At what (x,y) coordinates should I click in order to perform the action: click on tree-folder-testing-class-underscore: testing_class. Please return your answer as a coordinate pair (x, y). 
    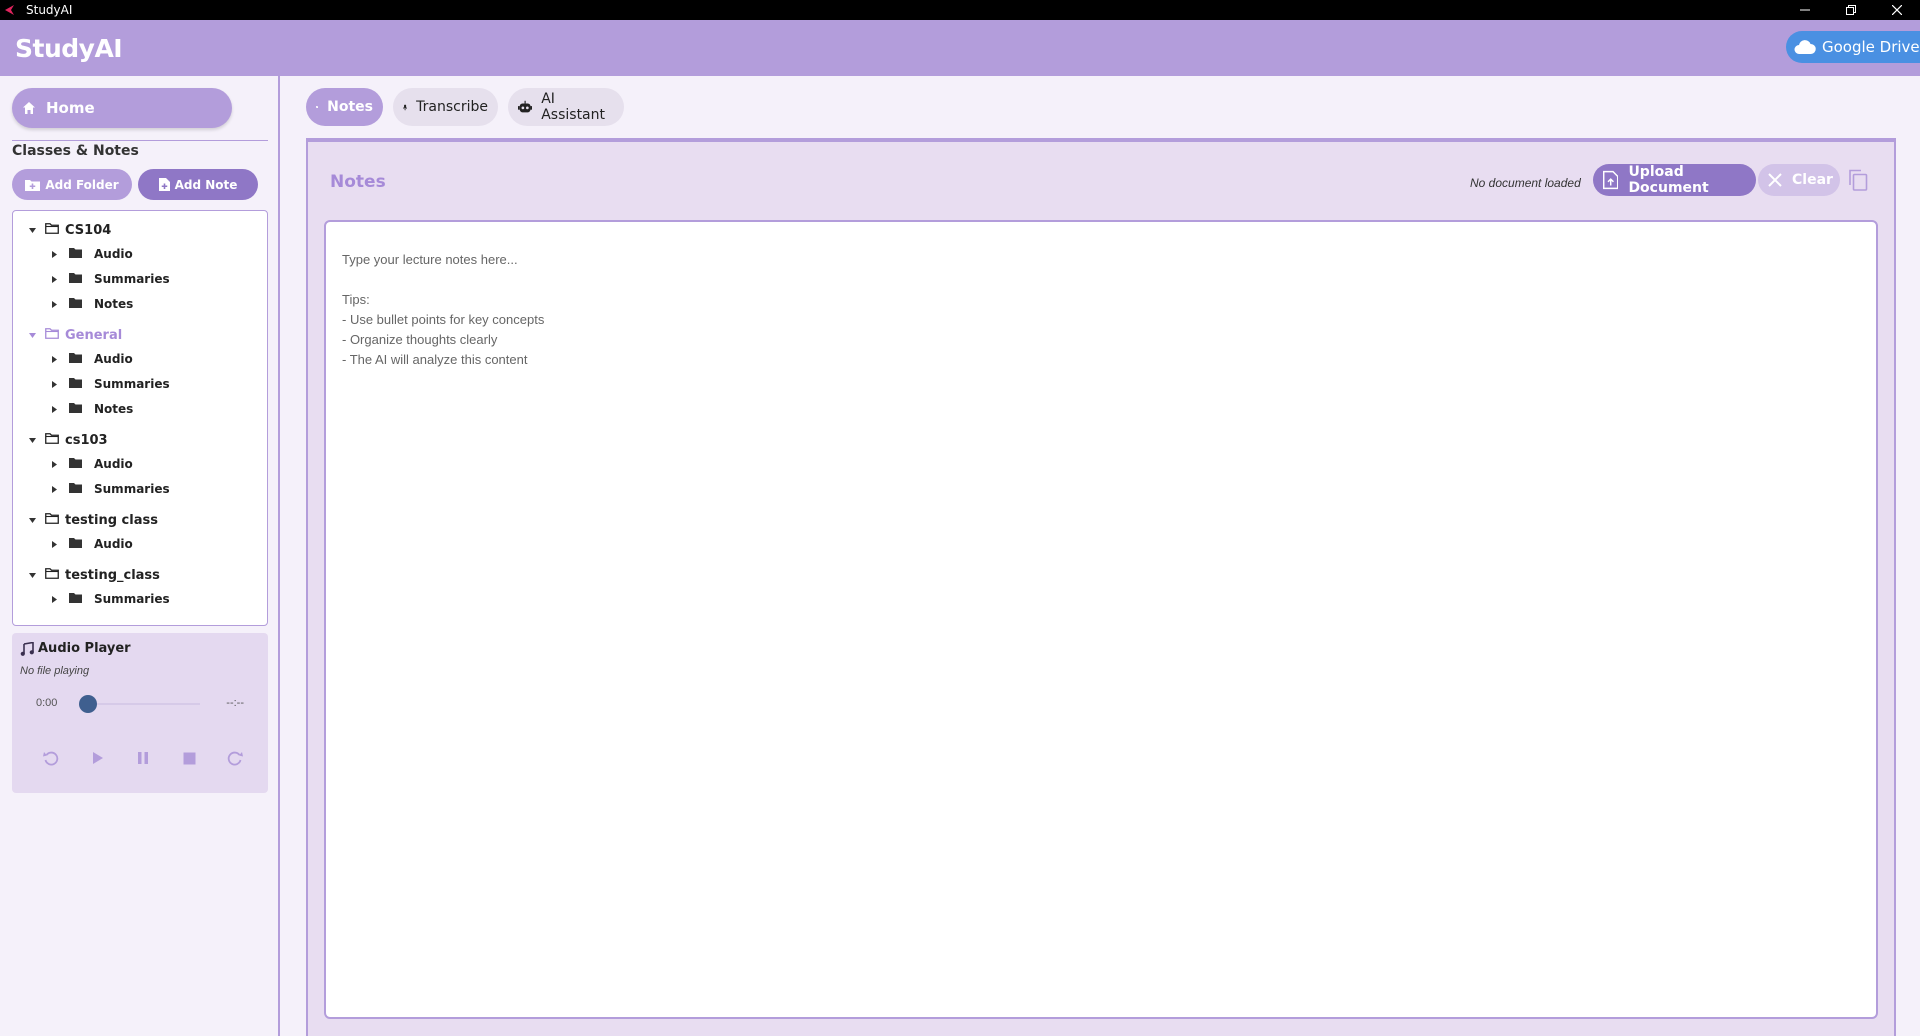
    Looking at the image, I should click on (86, 575).